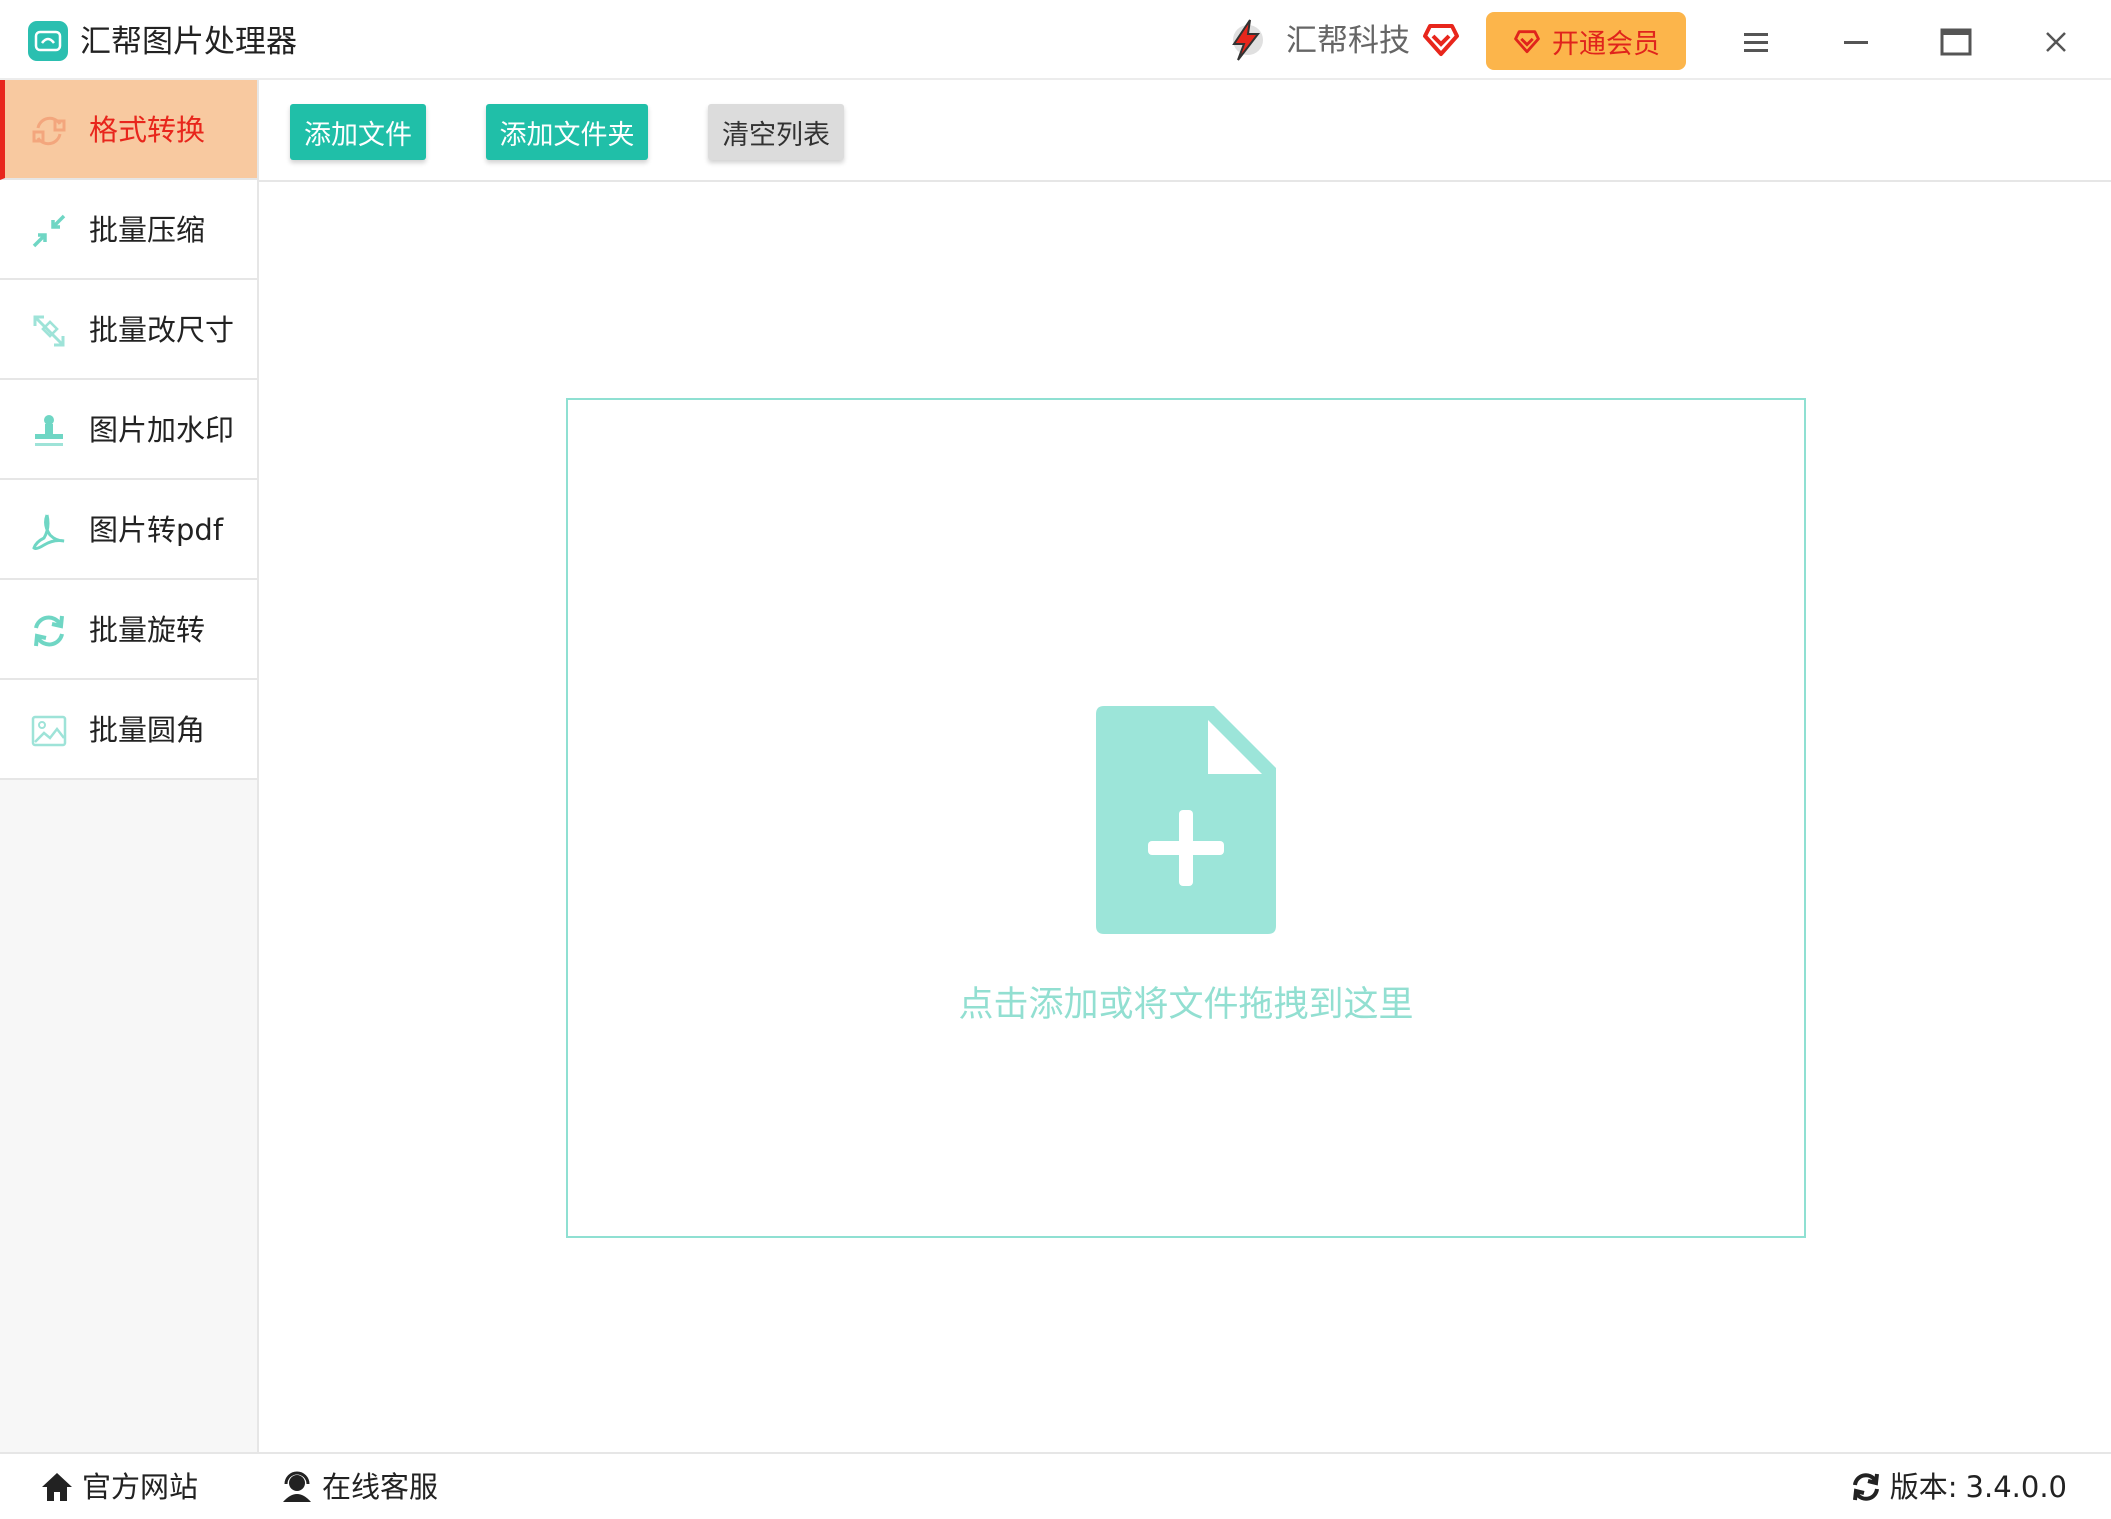 The width and height of the screenshot is (2111, 1519). What do you see at coordinates (49, 331) in the screenshot?
I see `resize-icon` at bounding box center [49, 331].